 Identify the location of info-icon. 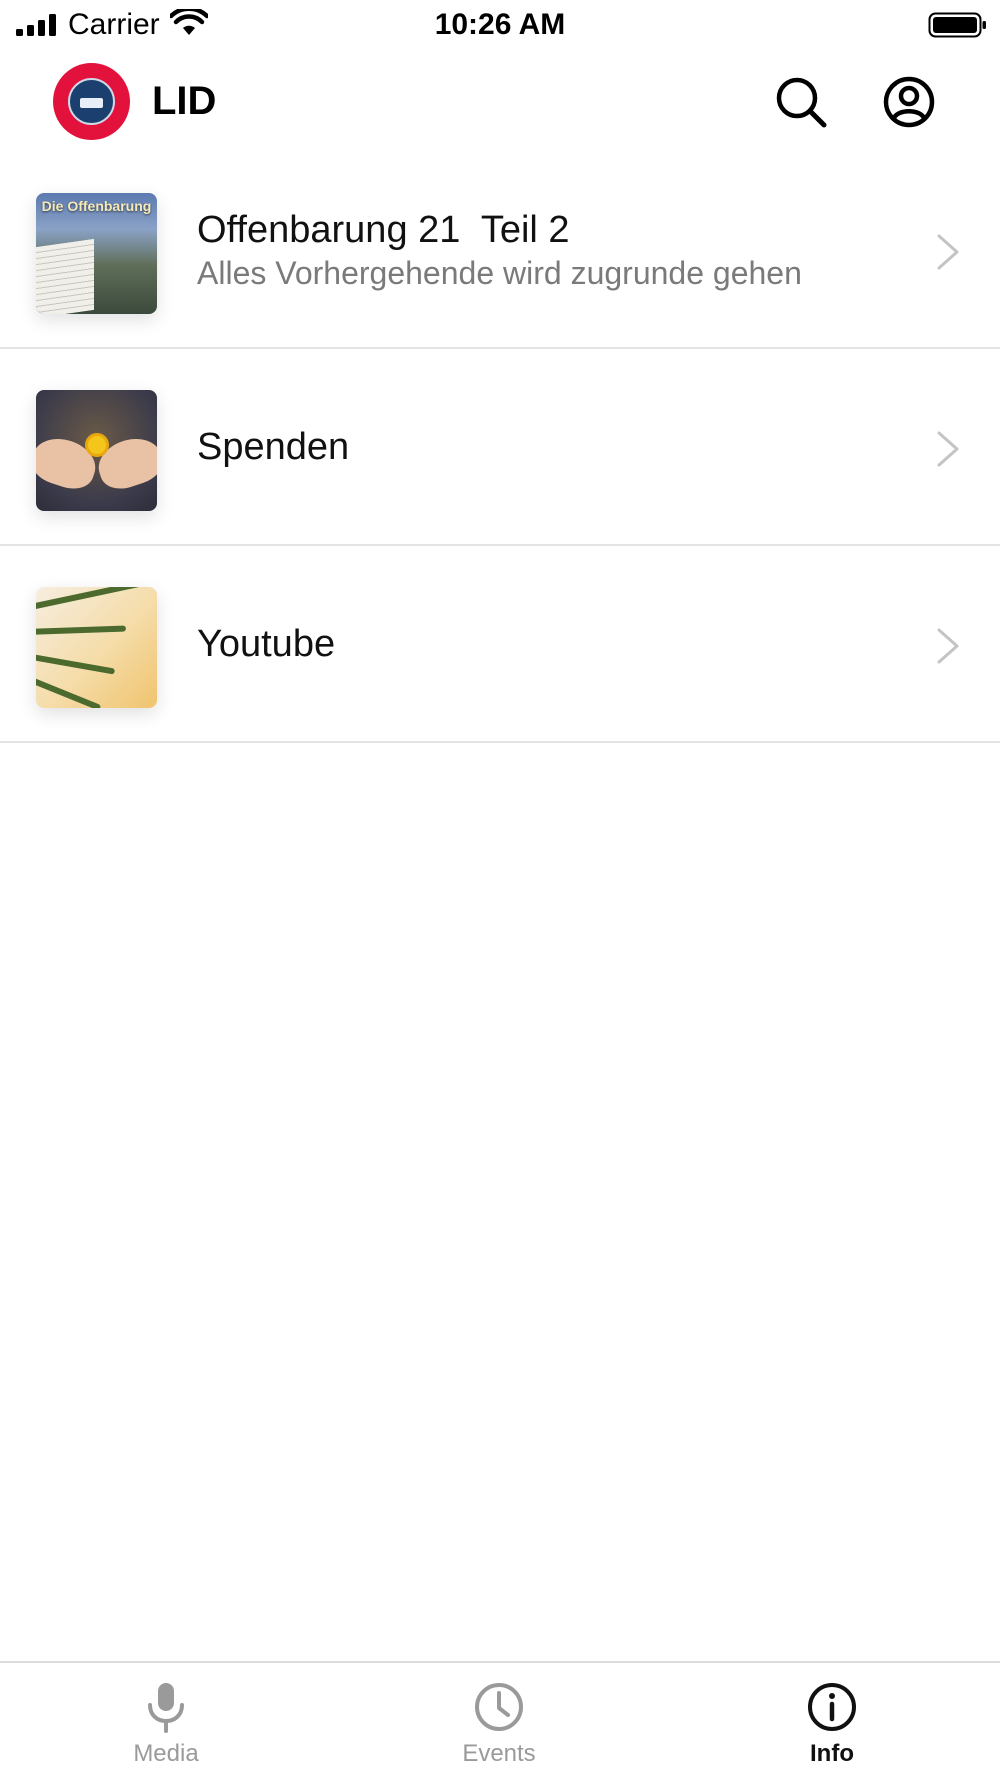
(832, 1707).